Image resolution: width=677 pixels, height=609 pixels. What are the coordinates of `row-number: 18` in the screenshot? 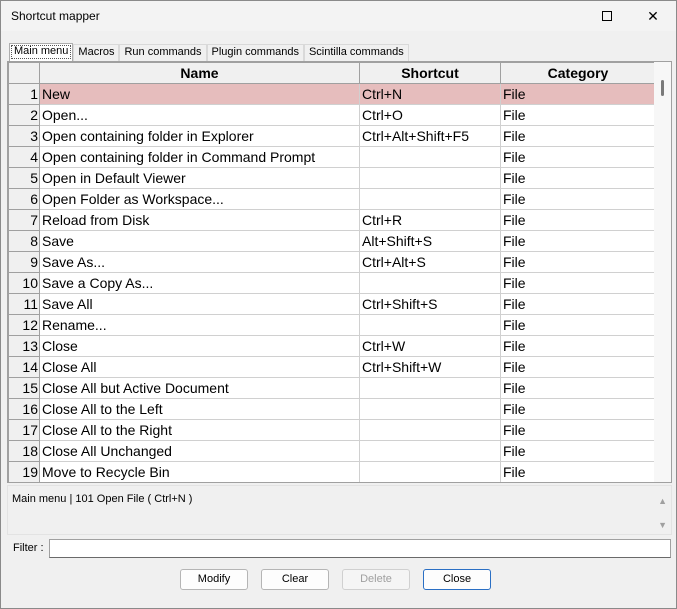 It's located at (24, 451).